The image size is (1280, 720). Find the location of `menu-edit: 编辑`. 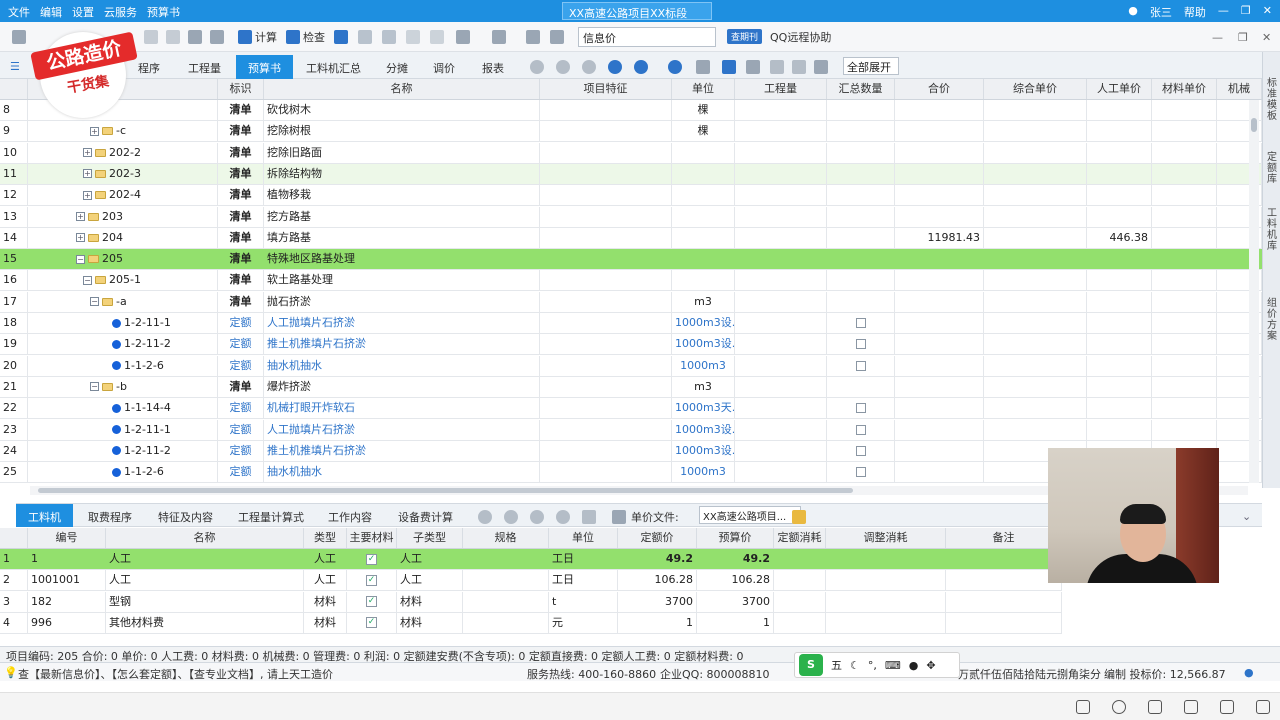

menu-edit: 编辑 is located at coordinates (51, 12).